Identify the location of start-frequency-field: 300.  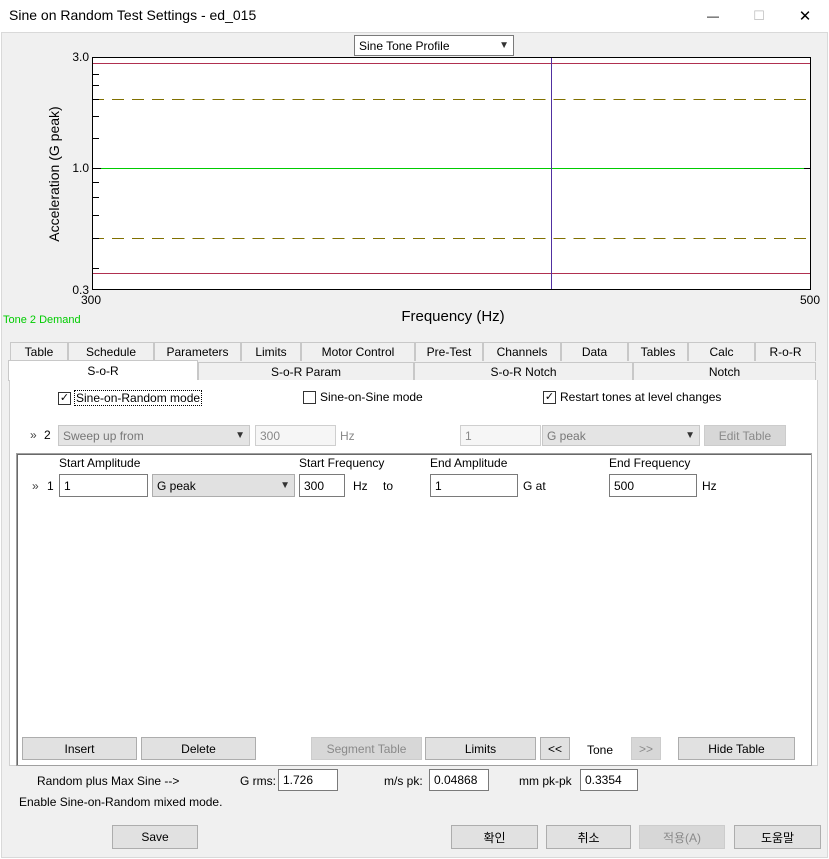
(322, 485).